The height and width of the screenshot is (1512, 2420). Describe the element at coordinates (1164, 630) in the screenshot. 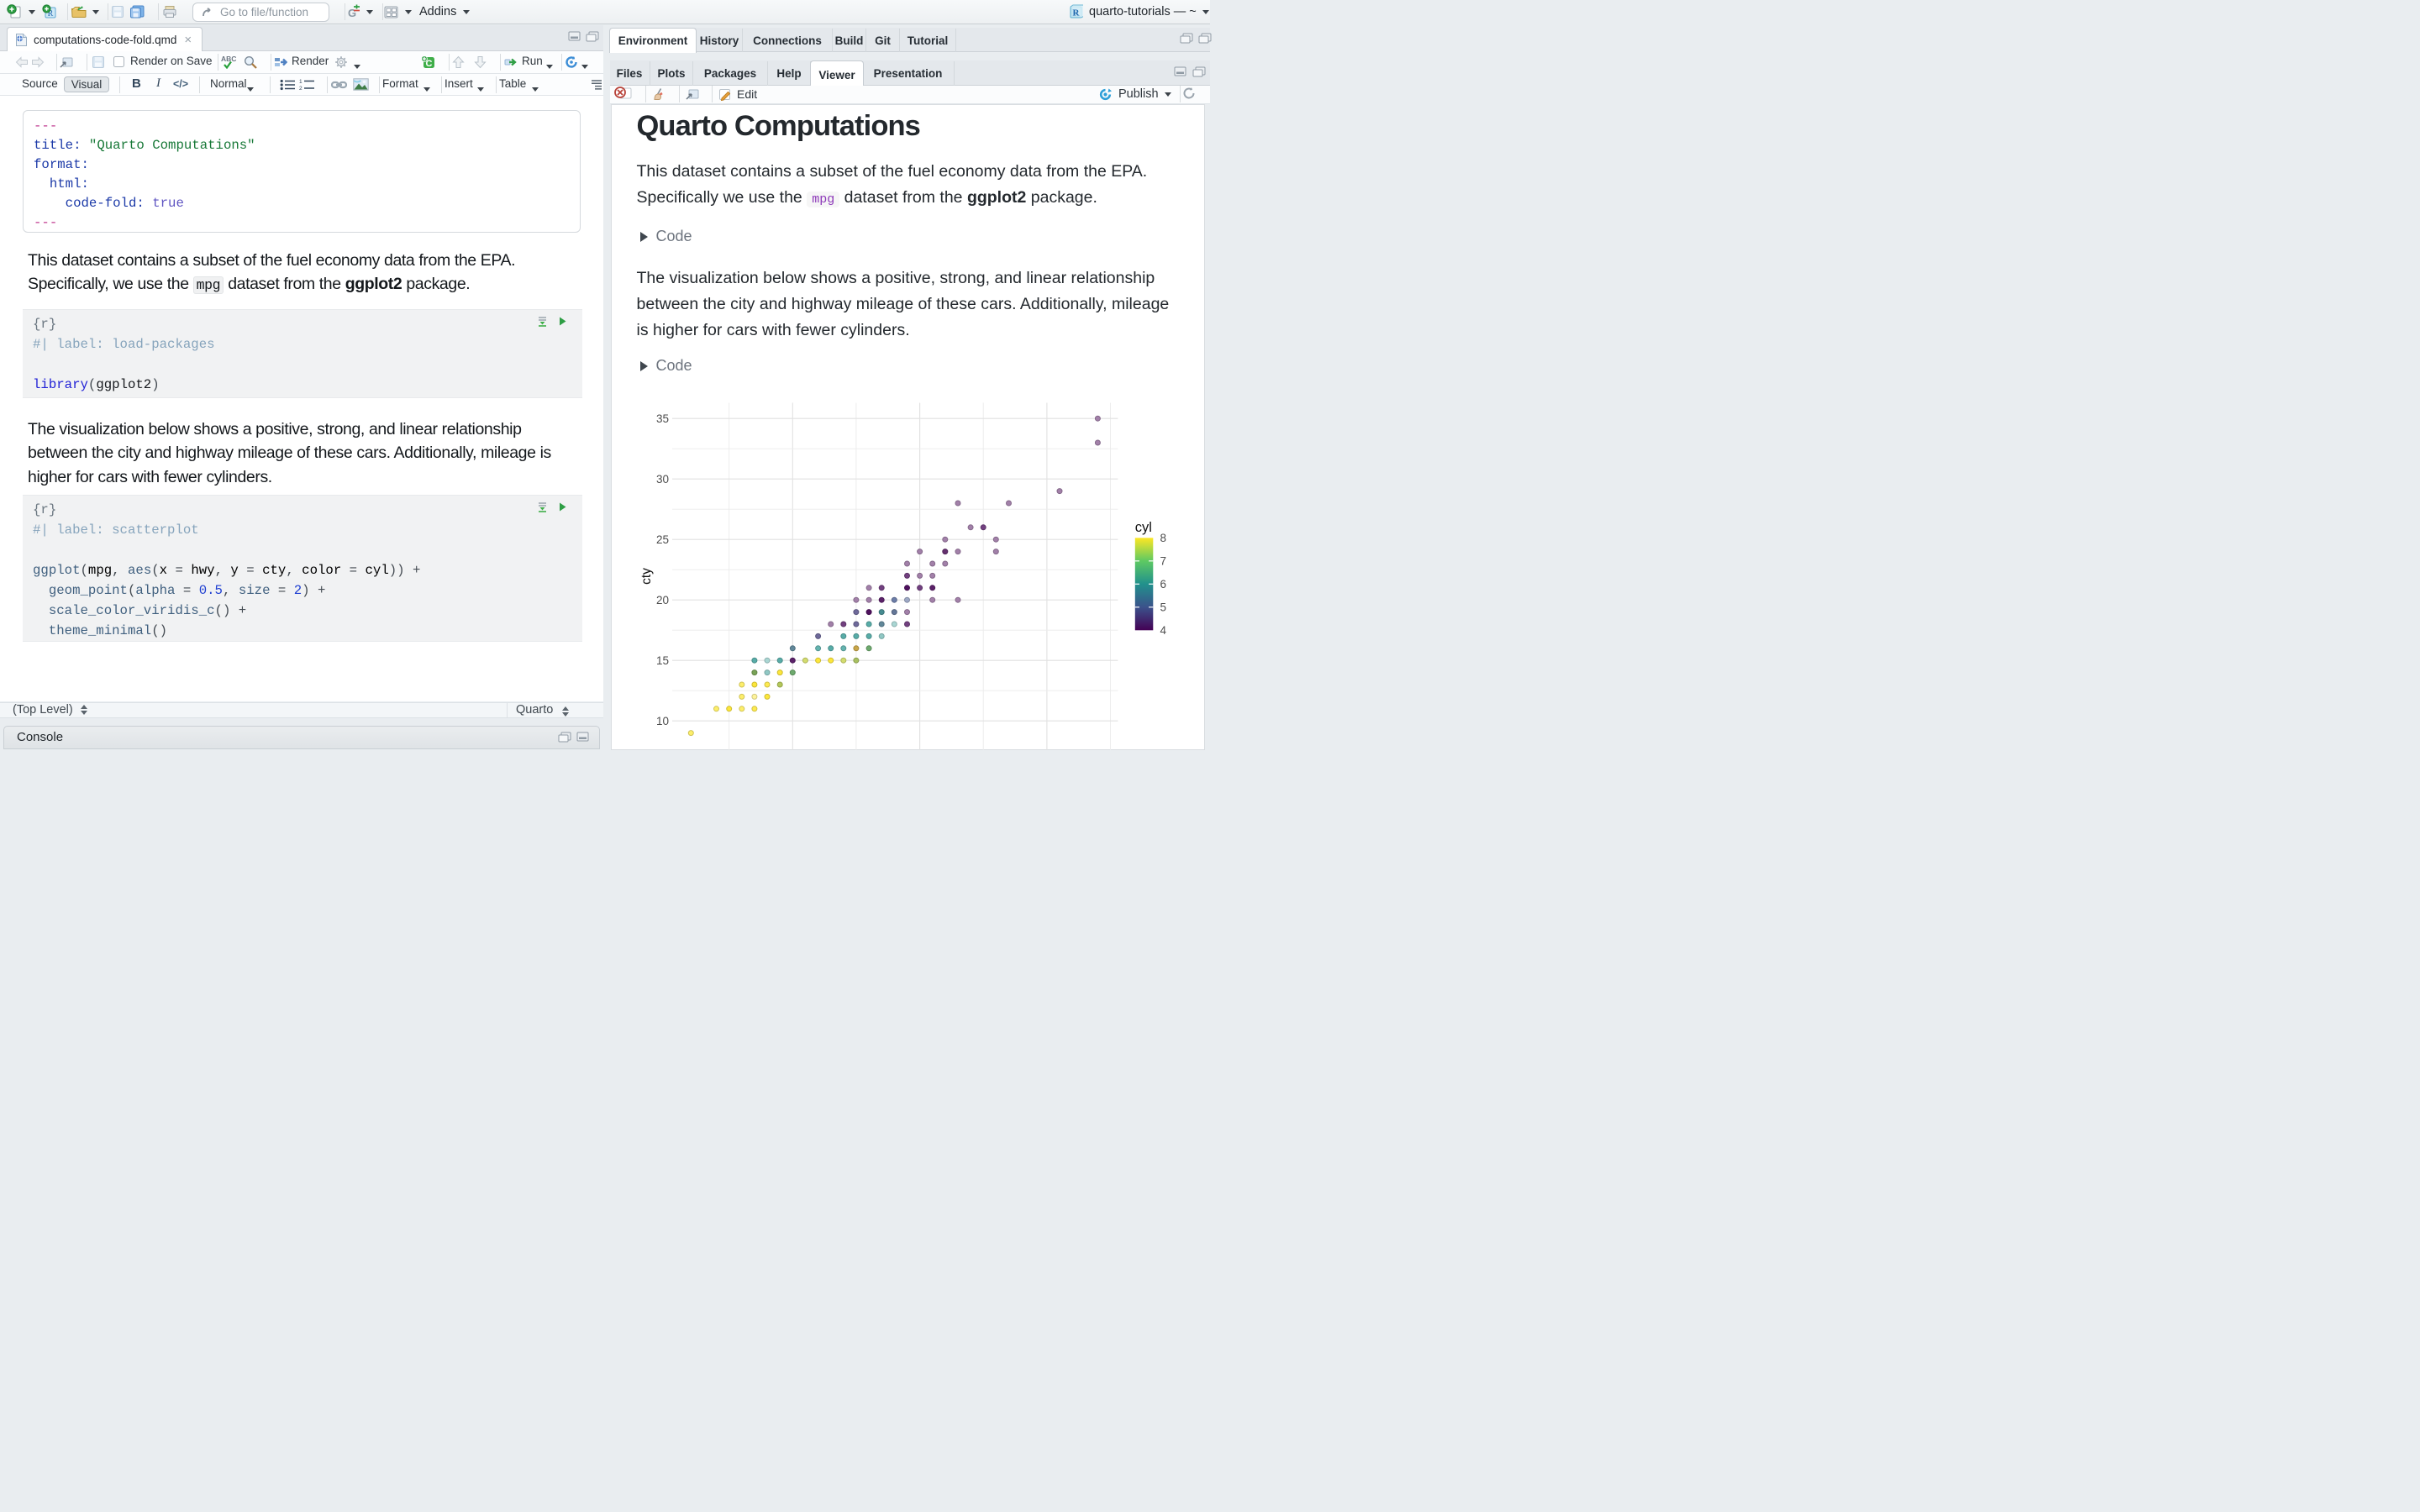

I see `svg-text: 4` at that location.